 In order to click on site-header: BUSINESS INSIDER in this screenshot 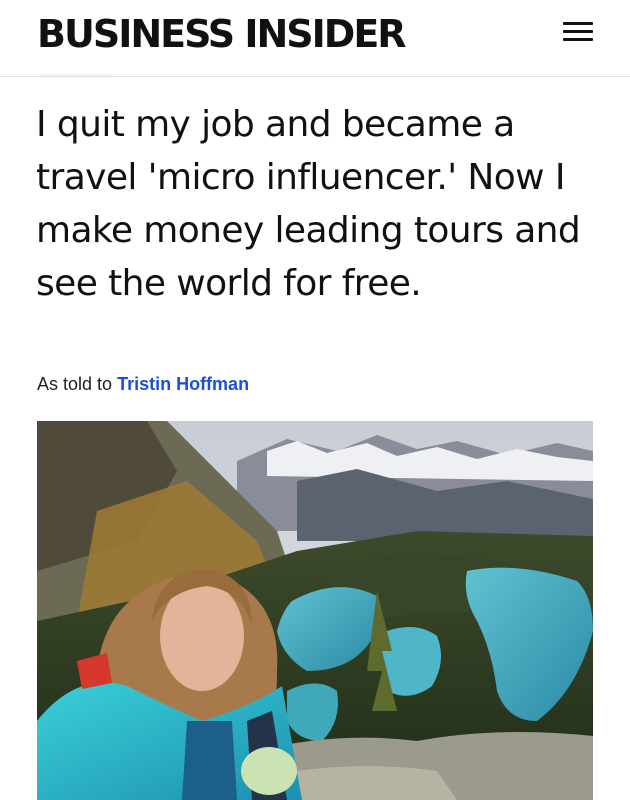, I will do `click(315, 38)`.